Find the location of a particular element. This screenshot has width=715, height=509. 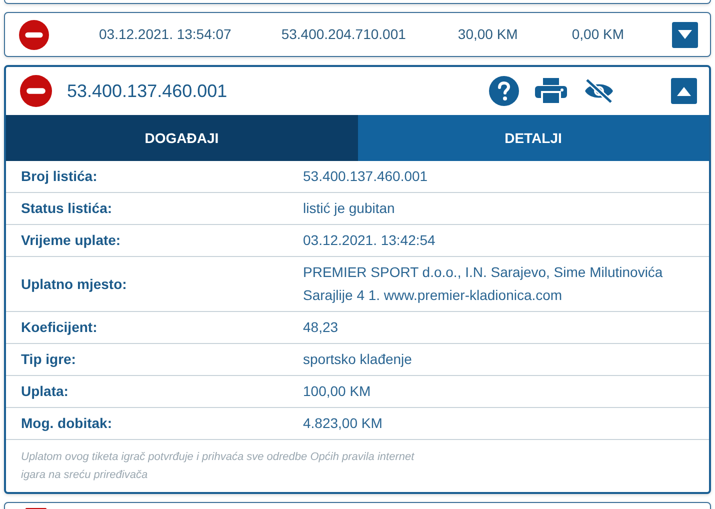

ticket-date: 03.12.2021. 13:54:07 is located at coordinates (165, 34).